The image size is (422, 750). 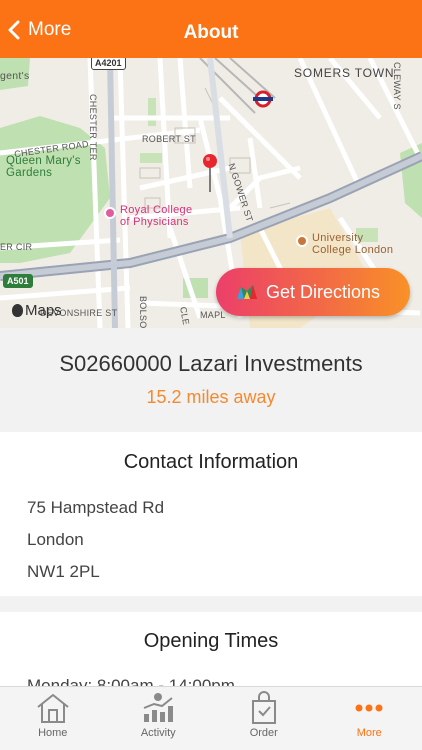 What do you see at coordinates (93, 127) in the screenshot?
I see `map-label-chester-ter: CHESTER TER` at bounding box center [93, 127].